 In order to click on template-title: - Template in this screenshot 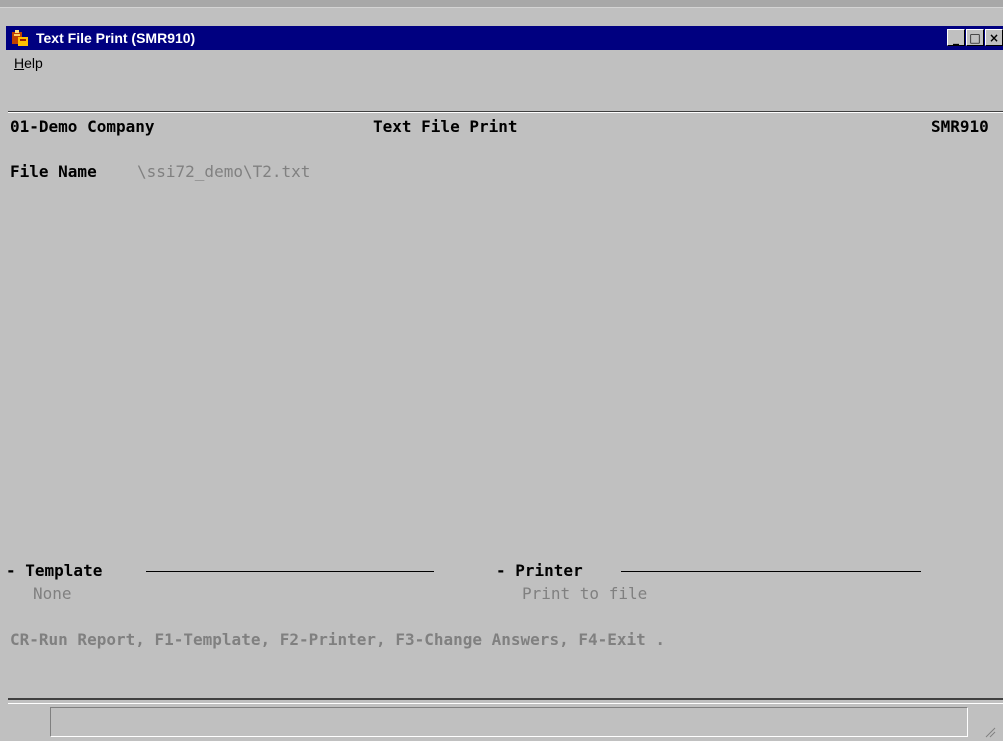, I will do `click(54, 570)`.